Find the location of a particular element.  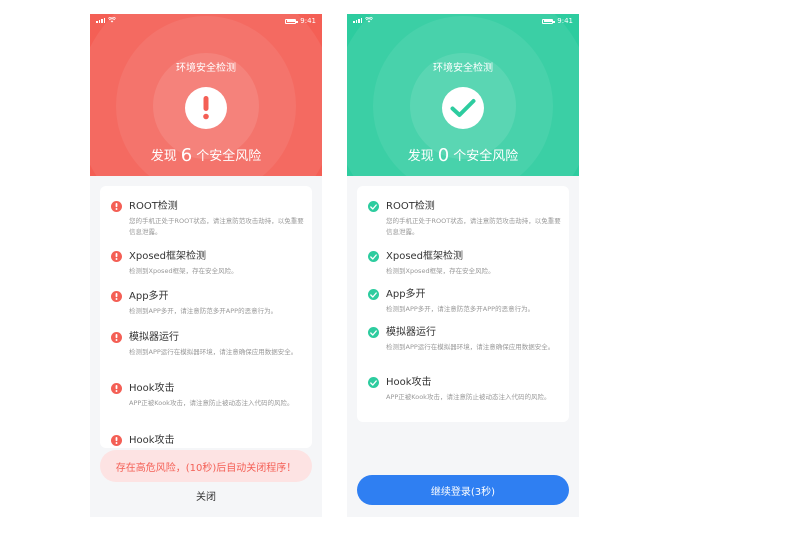

danger-hero: 9:41 环境安全检测 发现 6 个安全风险 is located at coordinates (206, 95).